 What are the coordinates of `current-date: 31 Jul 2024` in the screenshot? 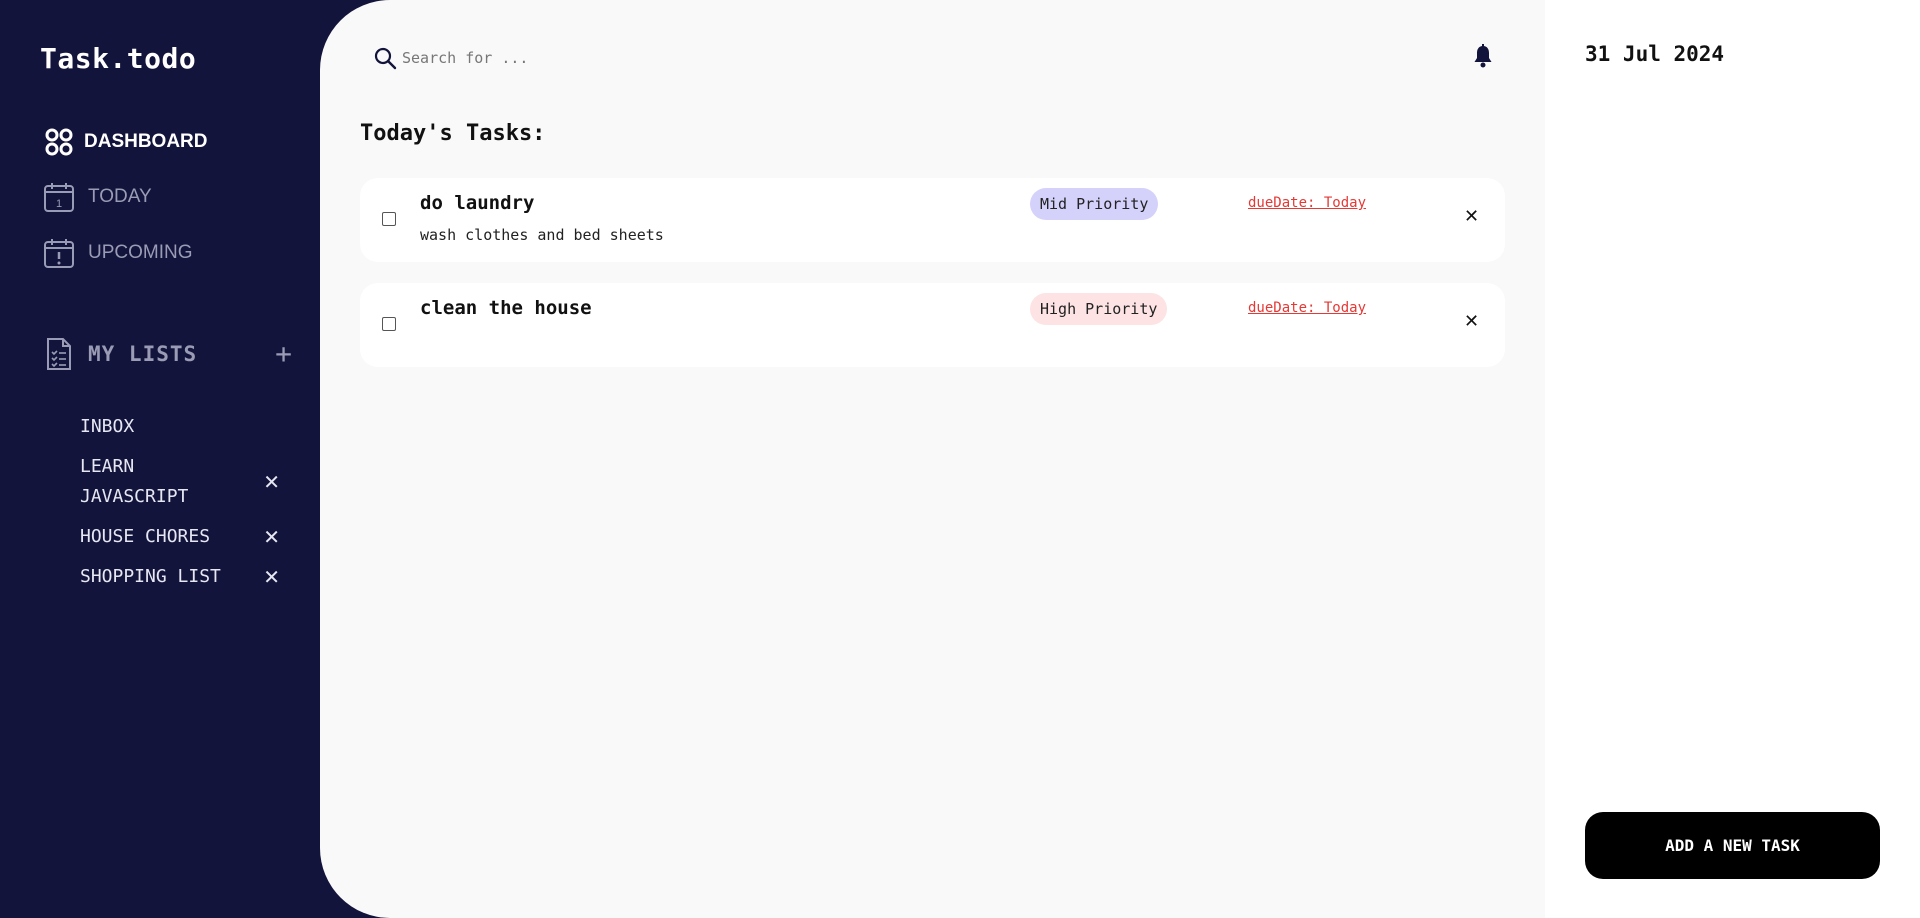 It's located at (1655, 54).